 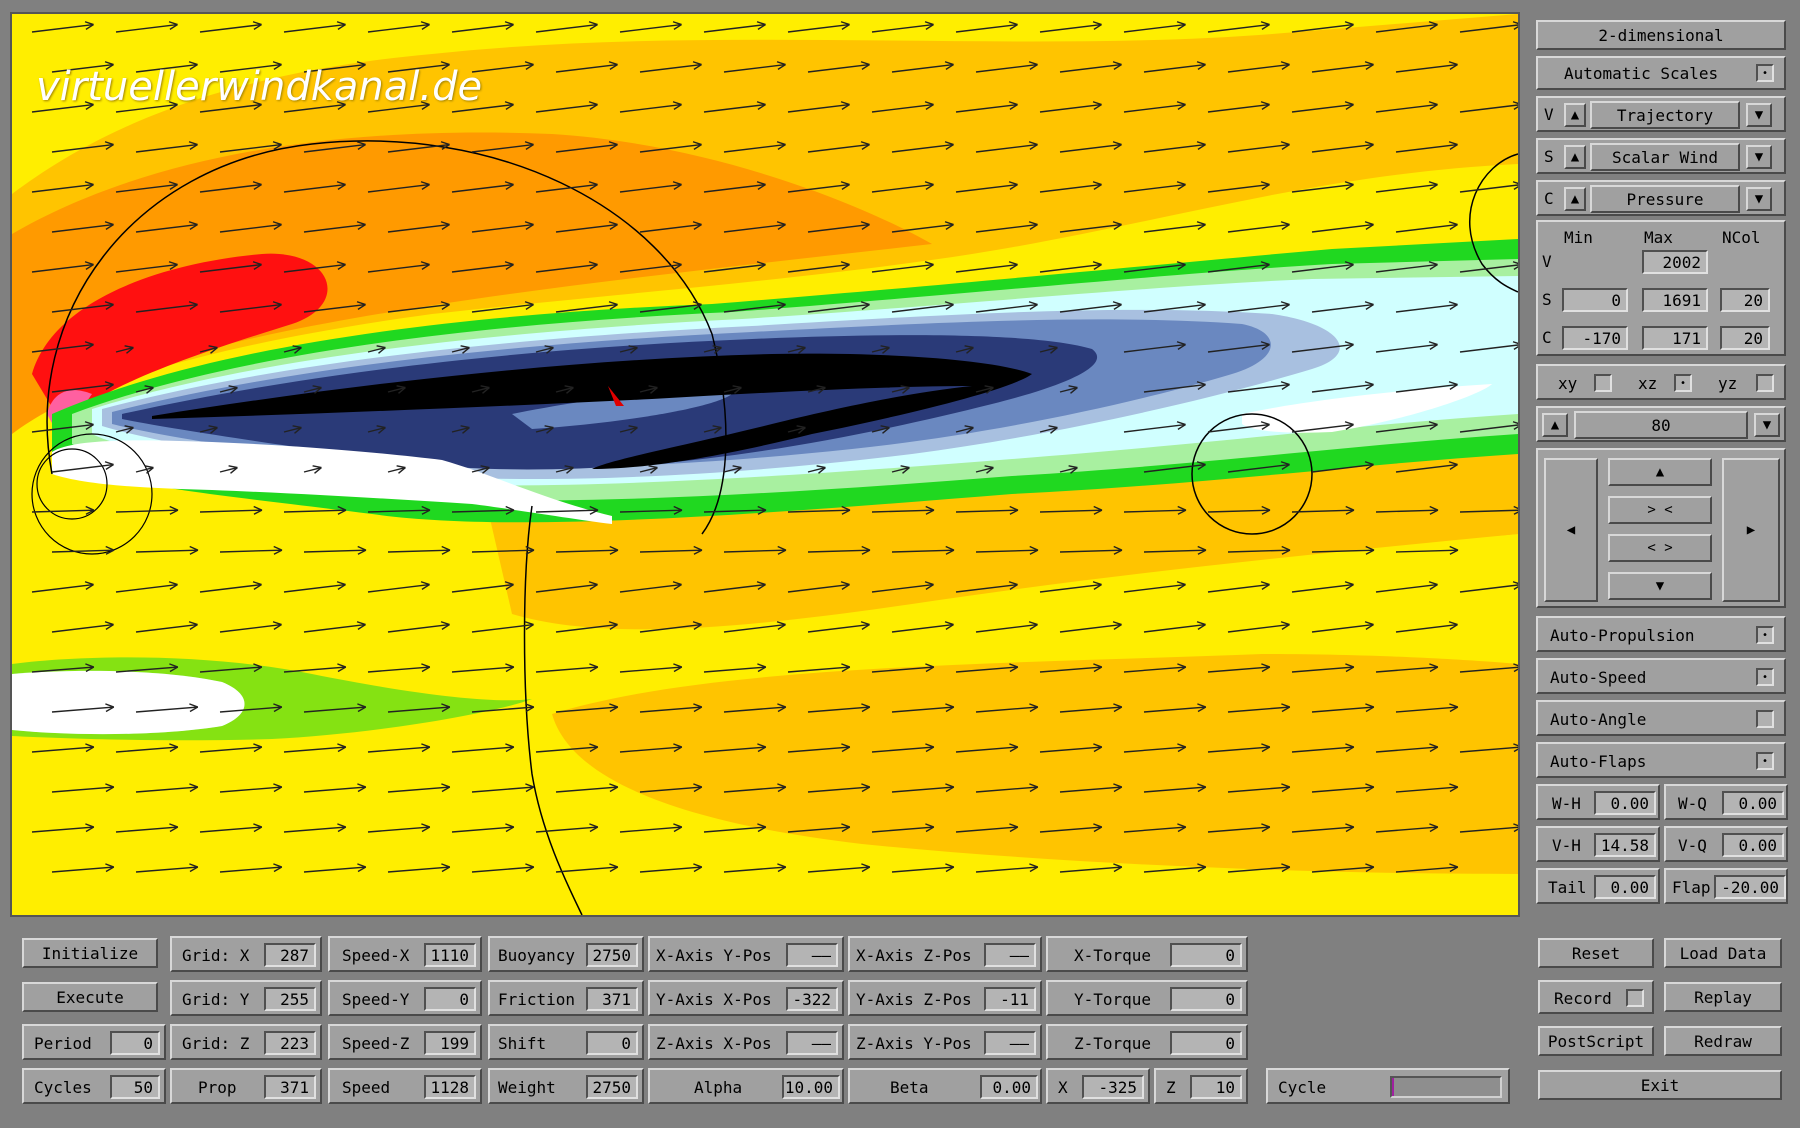 I want to click on s-max-field: 1691, so click(x=1675, y=300).